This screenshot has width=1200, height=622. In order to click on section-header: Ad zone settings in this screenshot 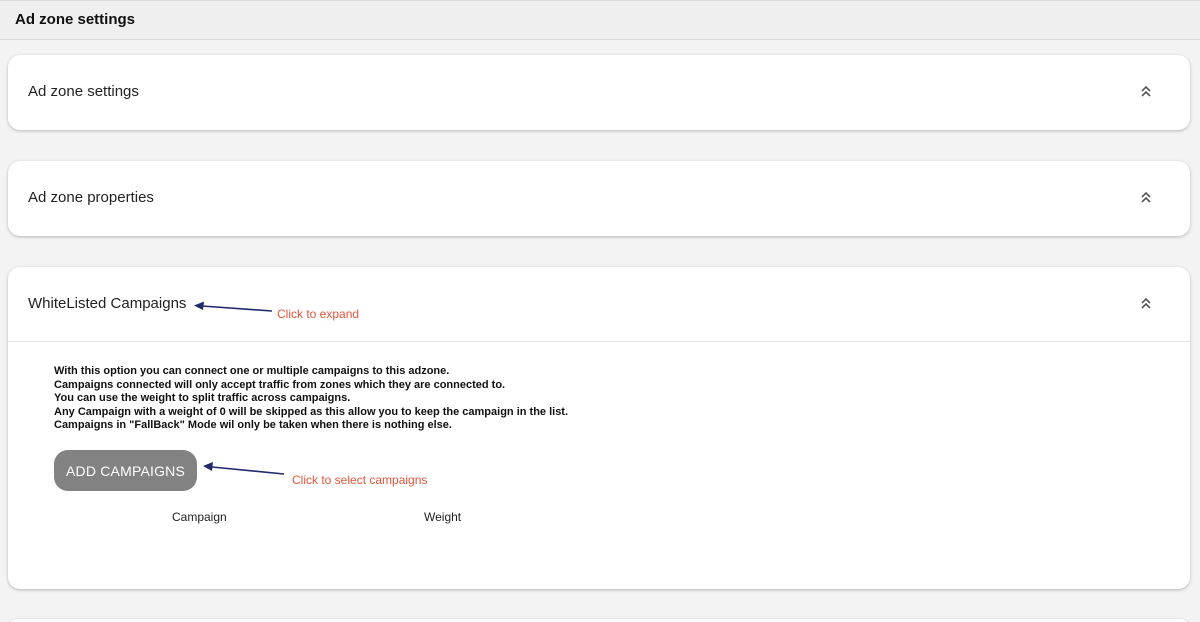, I will do `click(599, 92)`.